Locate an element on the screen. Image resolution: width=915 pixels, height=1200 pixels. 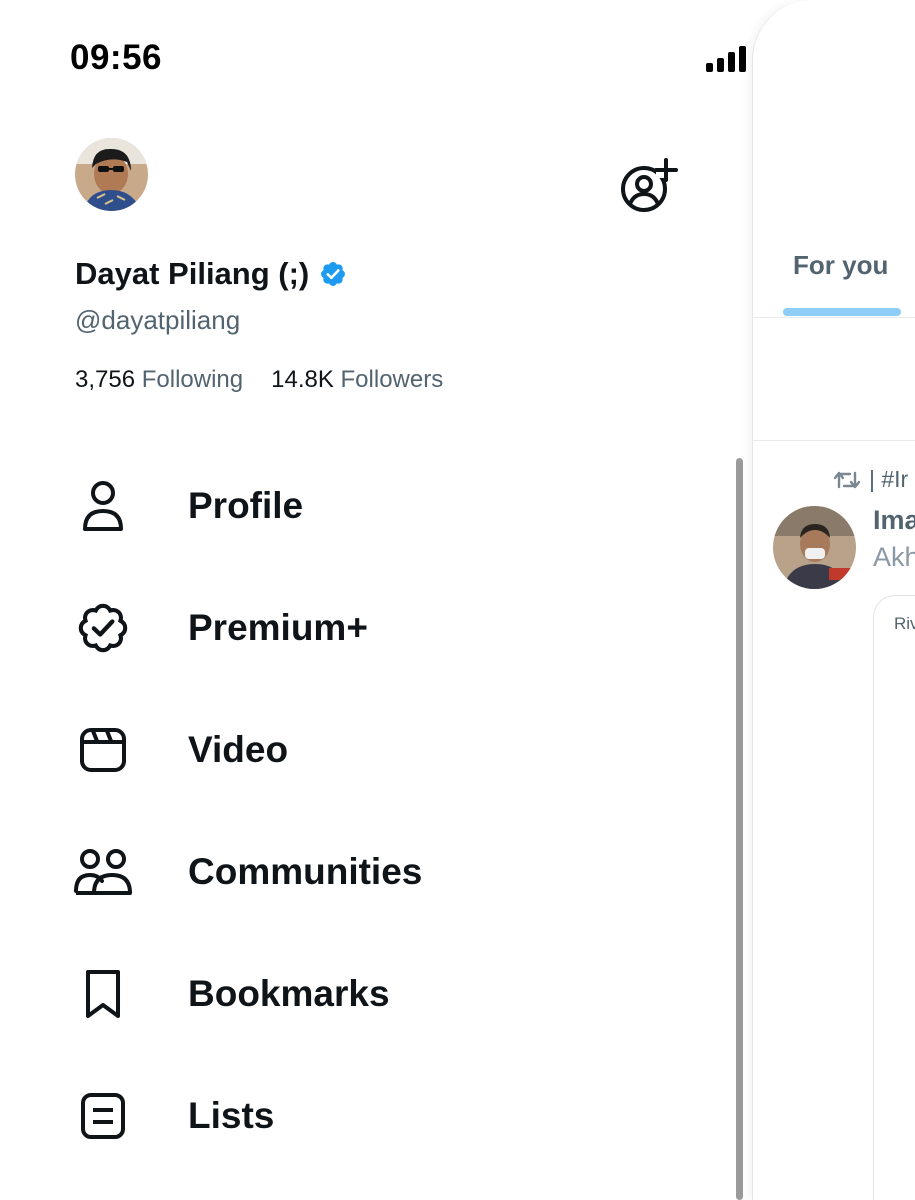
menu-item-communities: Communities is located at coordinates (360, 872).